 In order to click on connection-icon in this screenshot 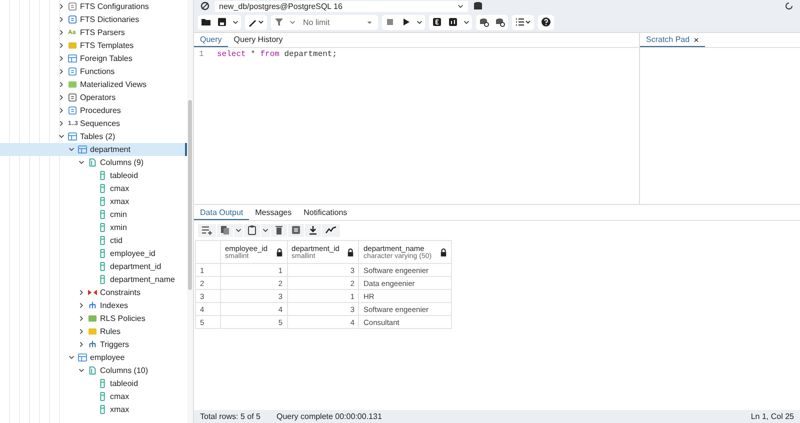, I will do `click(205, 6)`.